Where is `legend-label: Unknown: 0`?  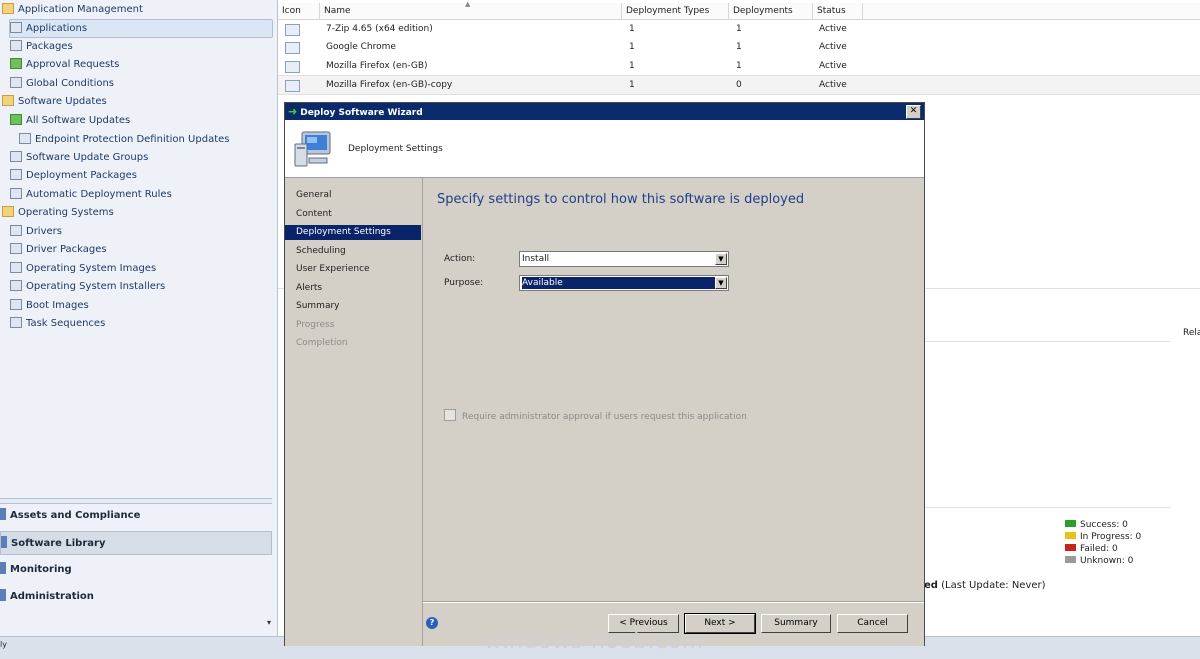 legend-label: Unknown: 0 is located at coordinates (1107, 561).